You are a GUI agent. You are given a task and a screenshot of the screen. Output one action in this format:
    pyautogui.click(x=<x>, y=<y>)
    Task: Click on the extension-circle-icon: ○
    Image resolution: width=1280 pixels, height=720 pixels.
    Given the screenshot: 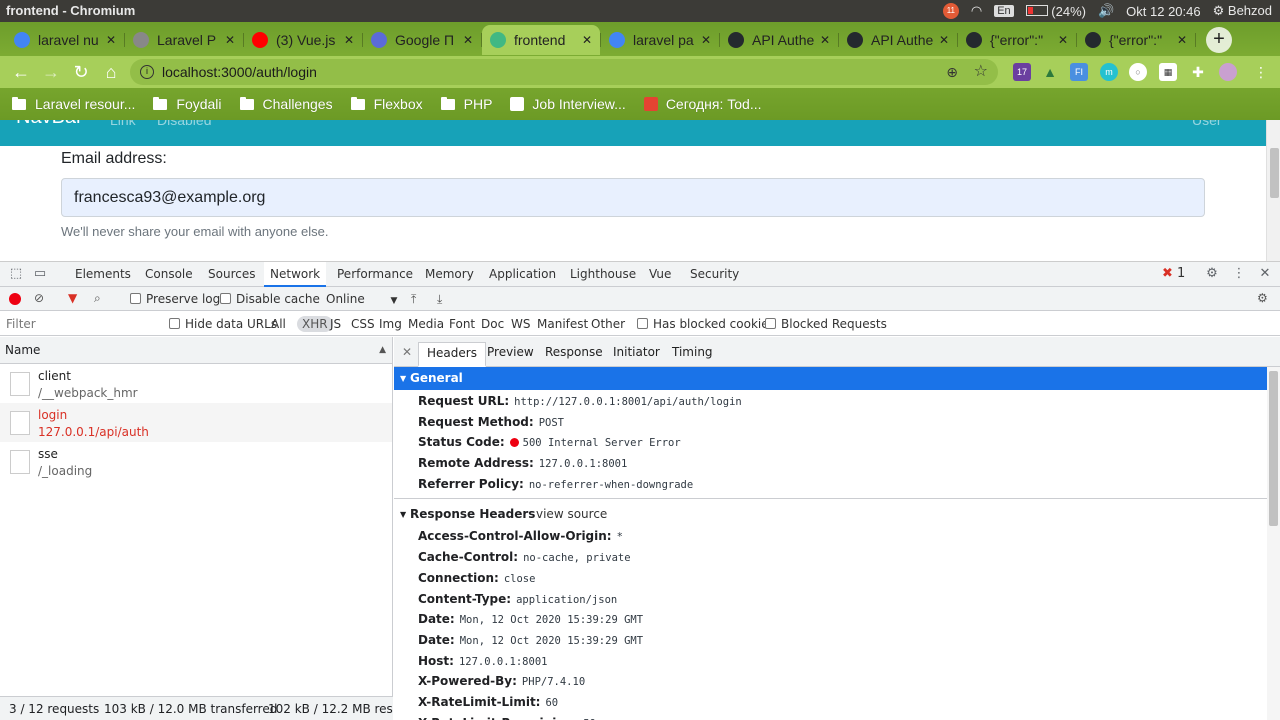 What is the action you would take?
    pyautogui.click(x=1138, y=72)
    